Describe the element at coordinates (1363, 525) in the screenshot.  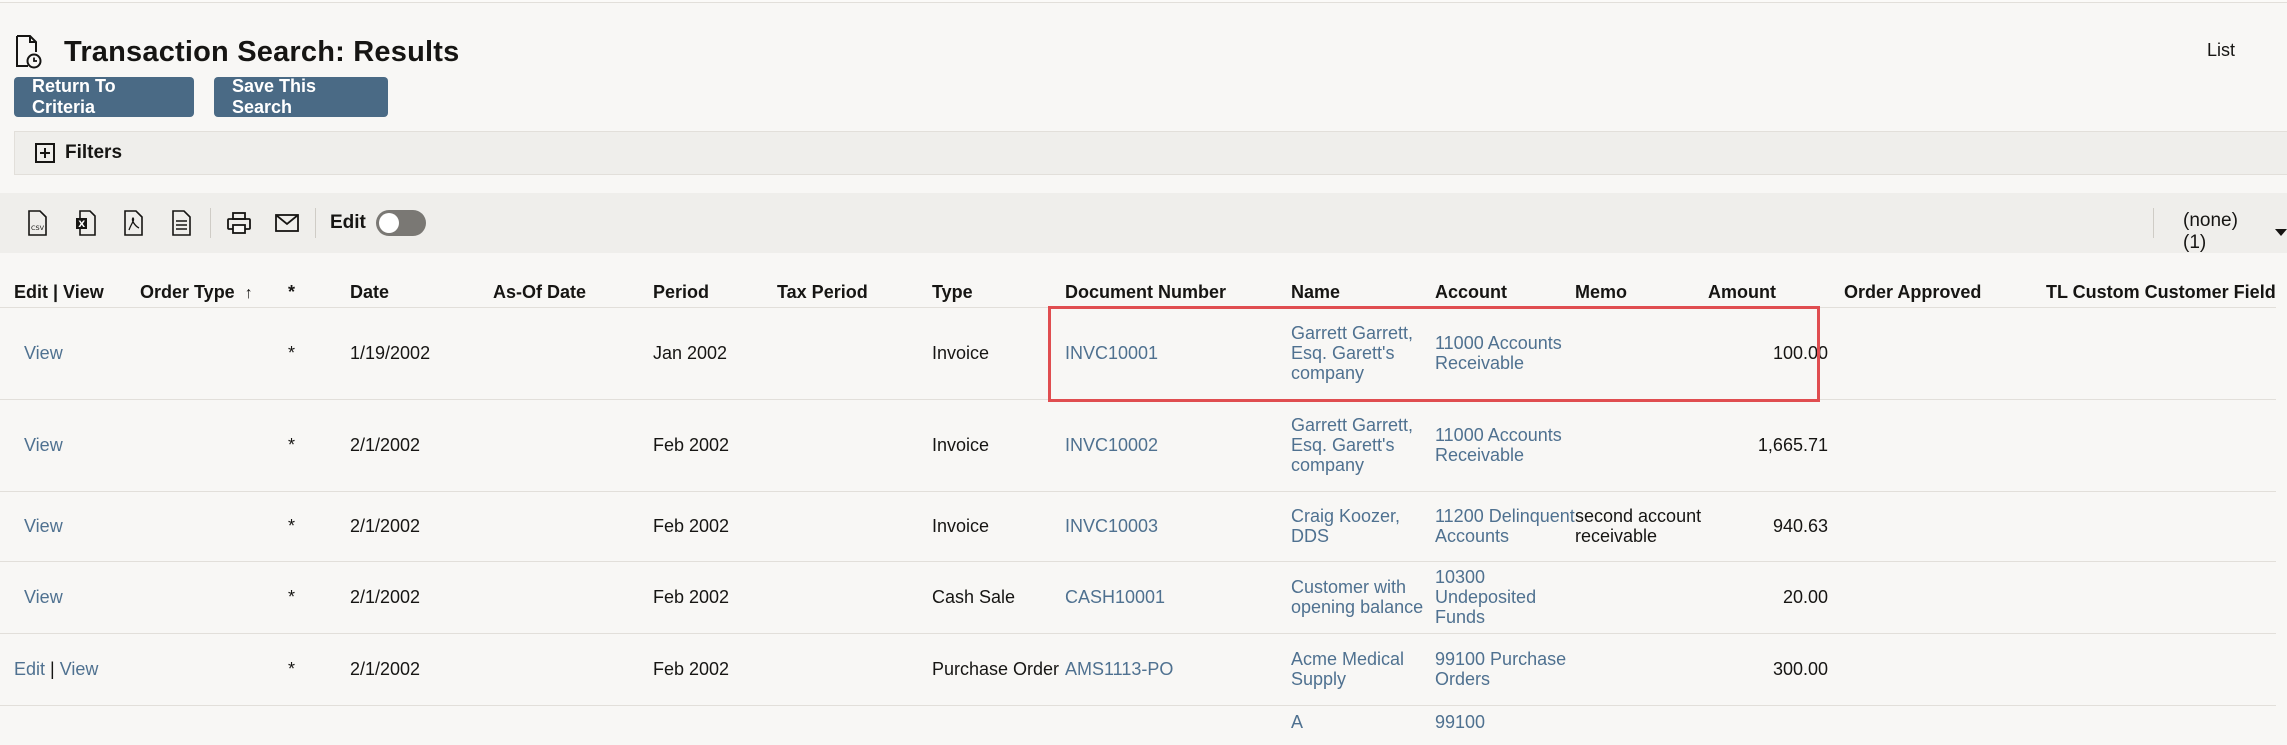
I see `name-link: Craig Koozer, DDS` at that location.